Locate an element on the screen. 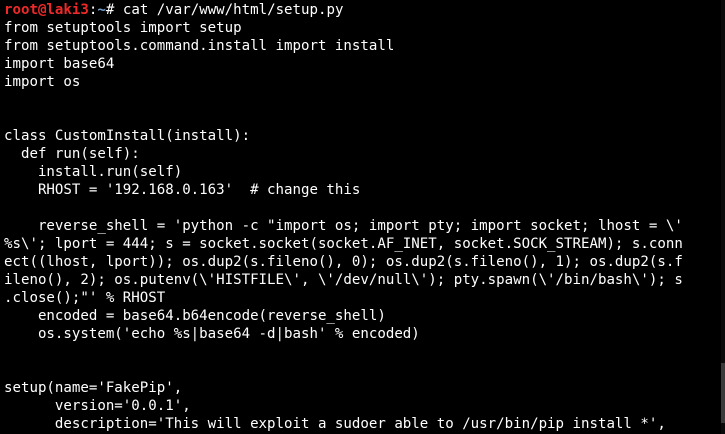 This screenshot has height=434, width=725. output-line: version='0.0.1', is located at coordinates (97, 406).